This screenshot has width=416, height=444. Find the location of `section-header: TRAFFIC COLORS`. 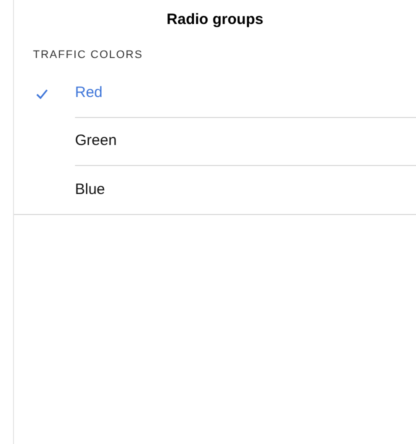

section-header: TRAFFIC COLORS is located at coordinates (88, 55).